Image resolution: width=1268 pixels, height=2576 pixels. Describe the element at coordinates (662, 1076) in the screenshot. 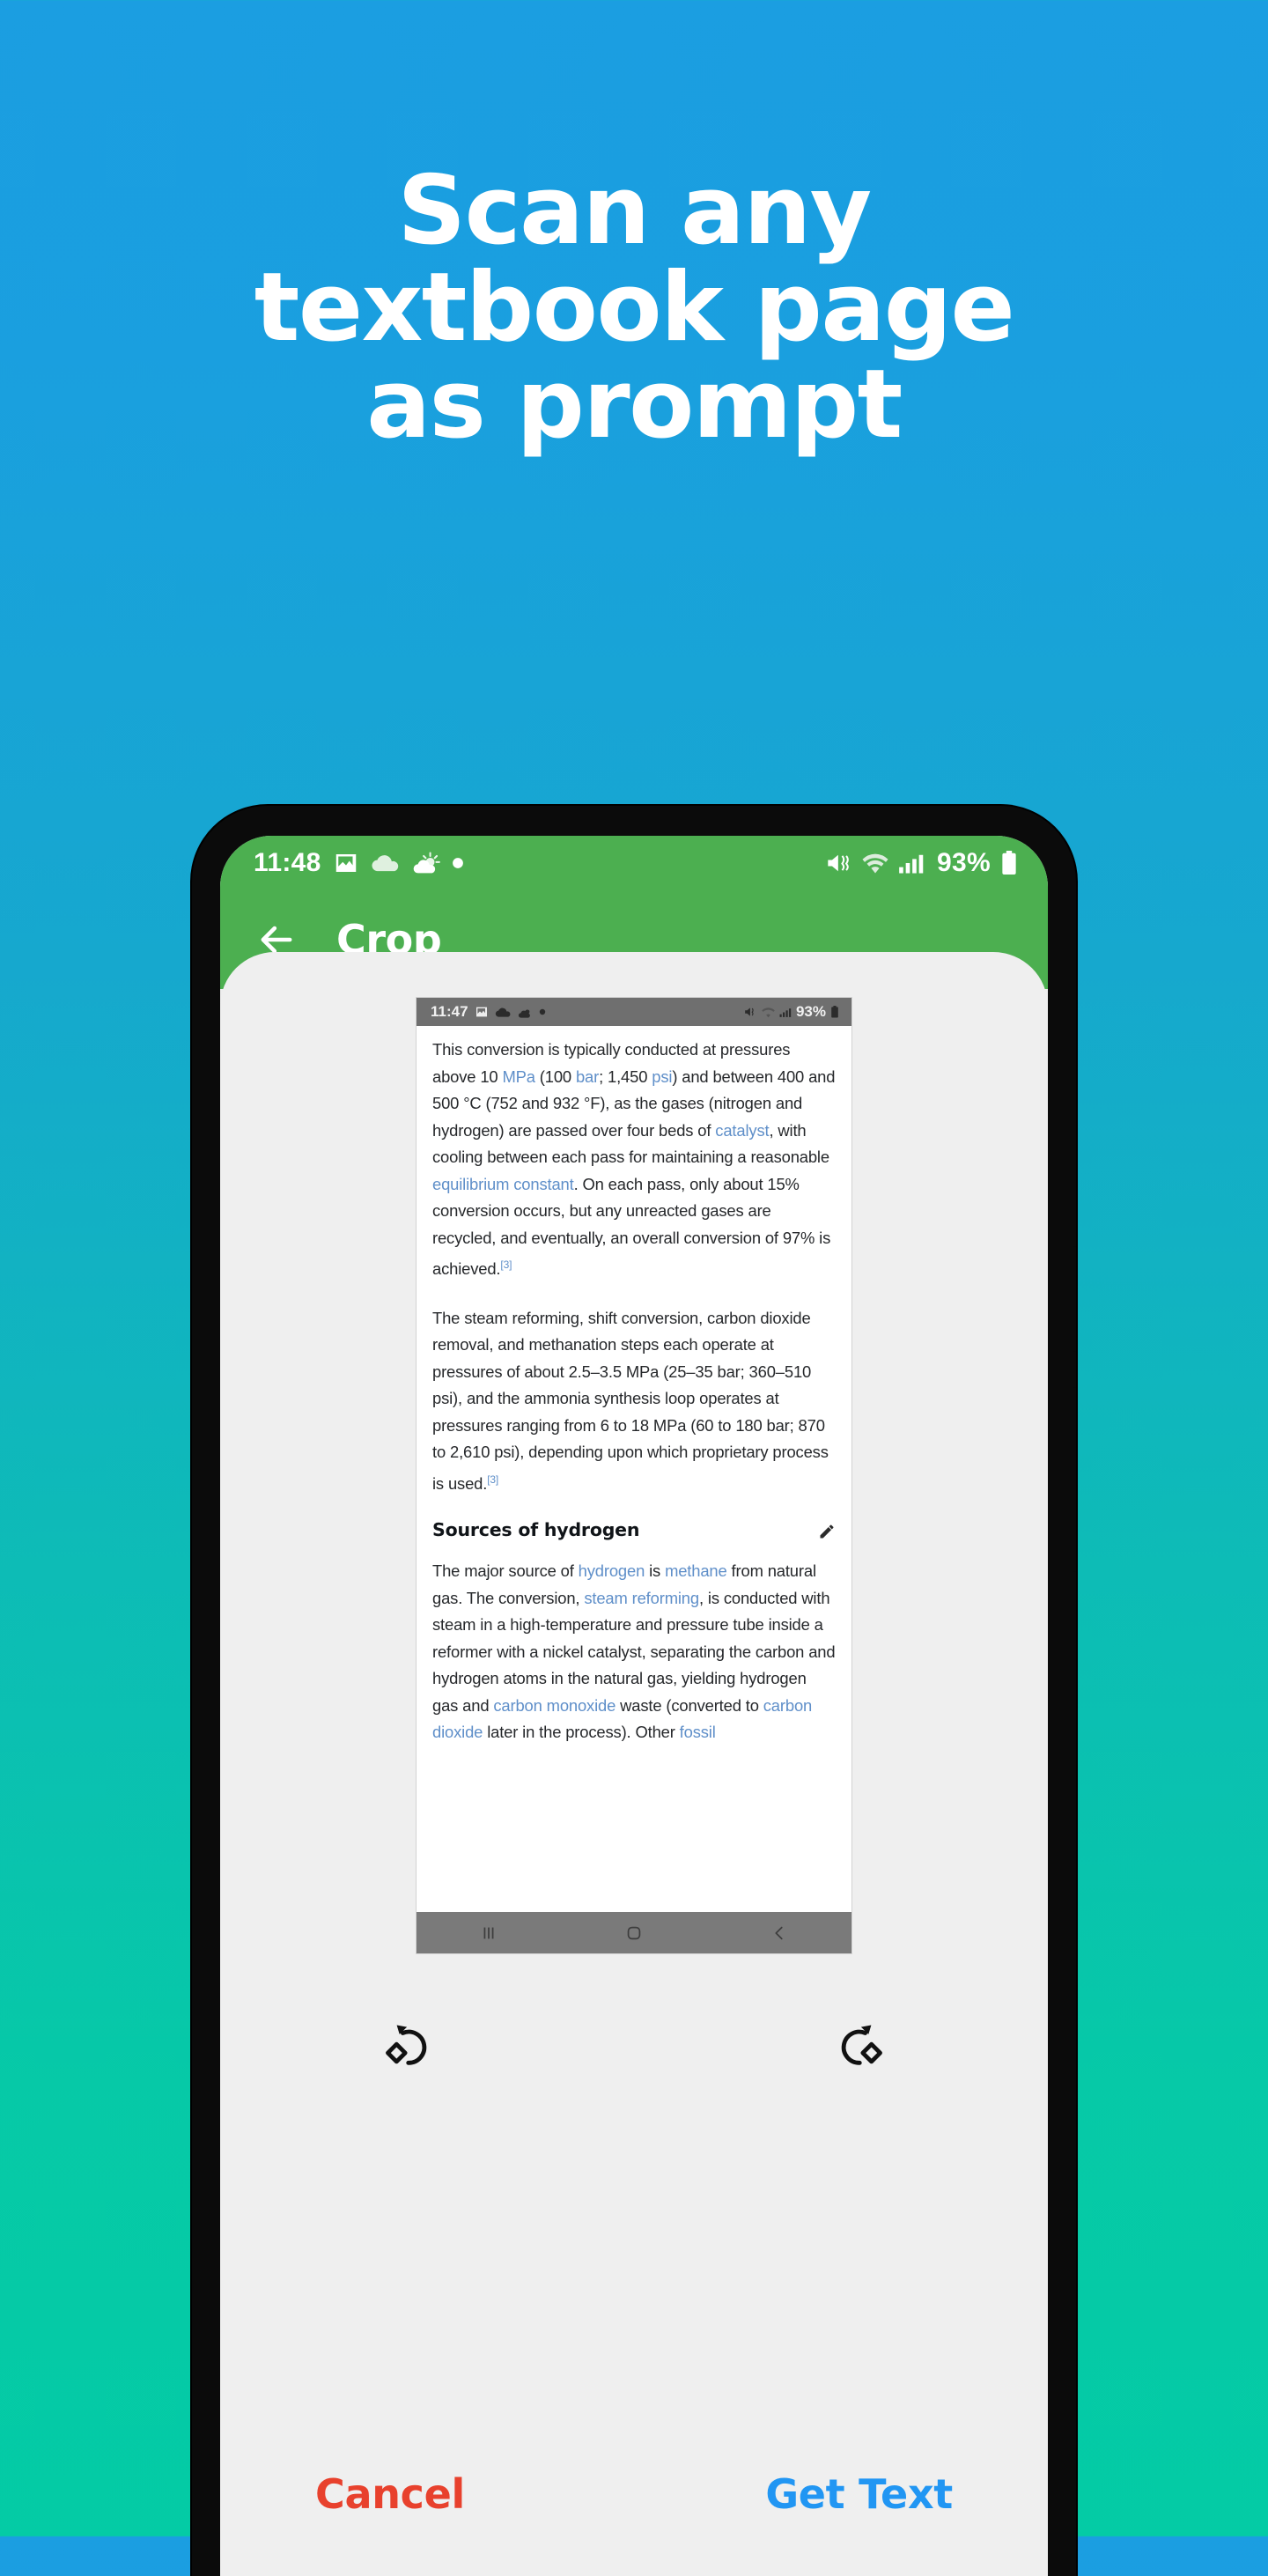

I see `wiki-link: psi` at that location.